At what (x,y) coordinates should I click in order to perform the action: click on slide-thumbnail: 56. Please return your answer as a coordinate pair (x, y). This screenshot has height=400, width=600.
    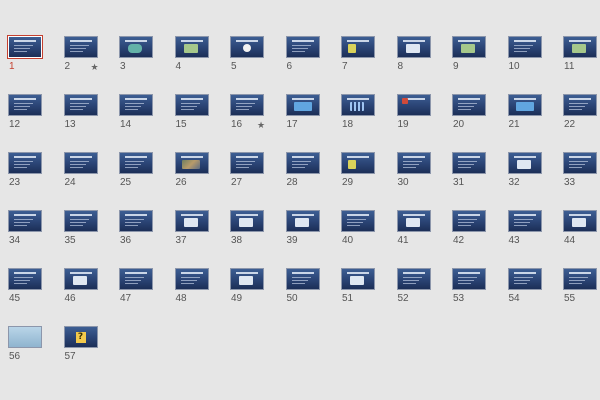
    Looking at the image, I should click on (31, 344).